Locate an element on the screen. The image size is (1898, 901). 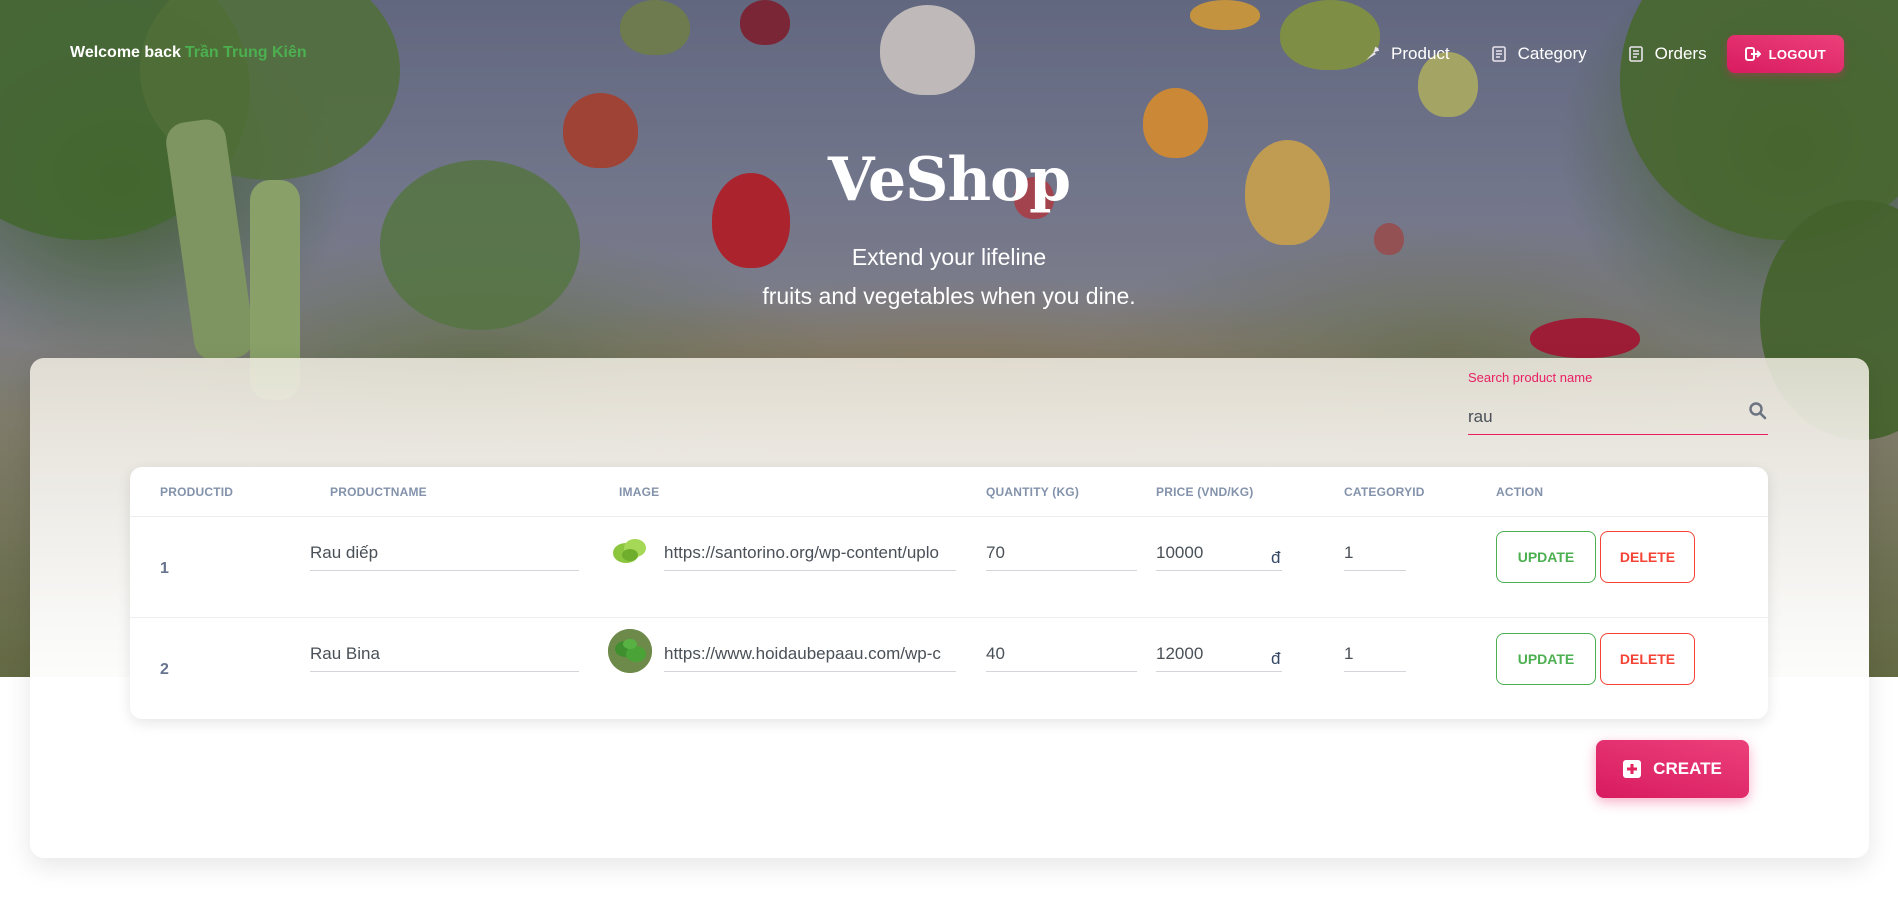
tagline-line2: fruits and vegetables when you dine. is located at coordinates (949, 296).